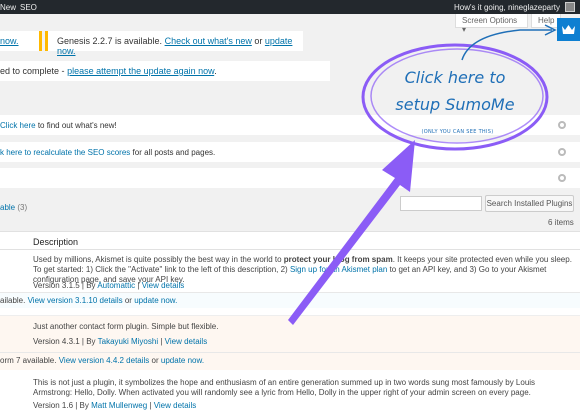  I want to click on search-installed-plugins-button: Search Installed Plugins, so click(529, 203).